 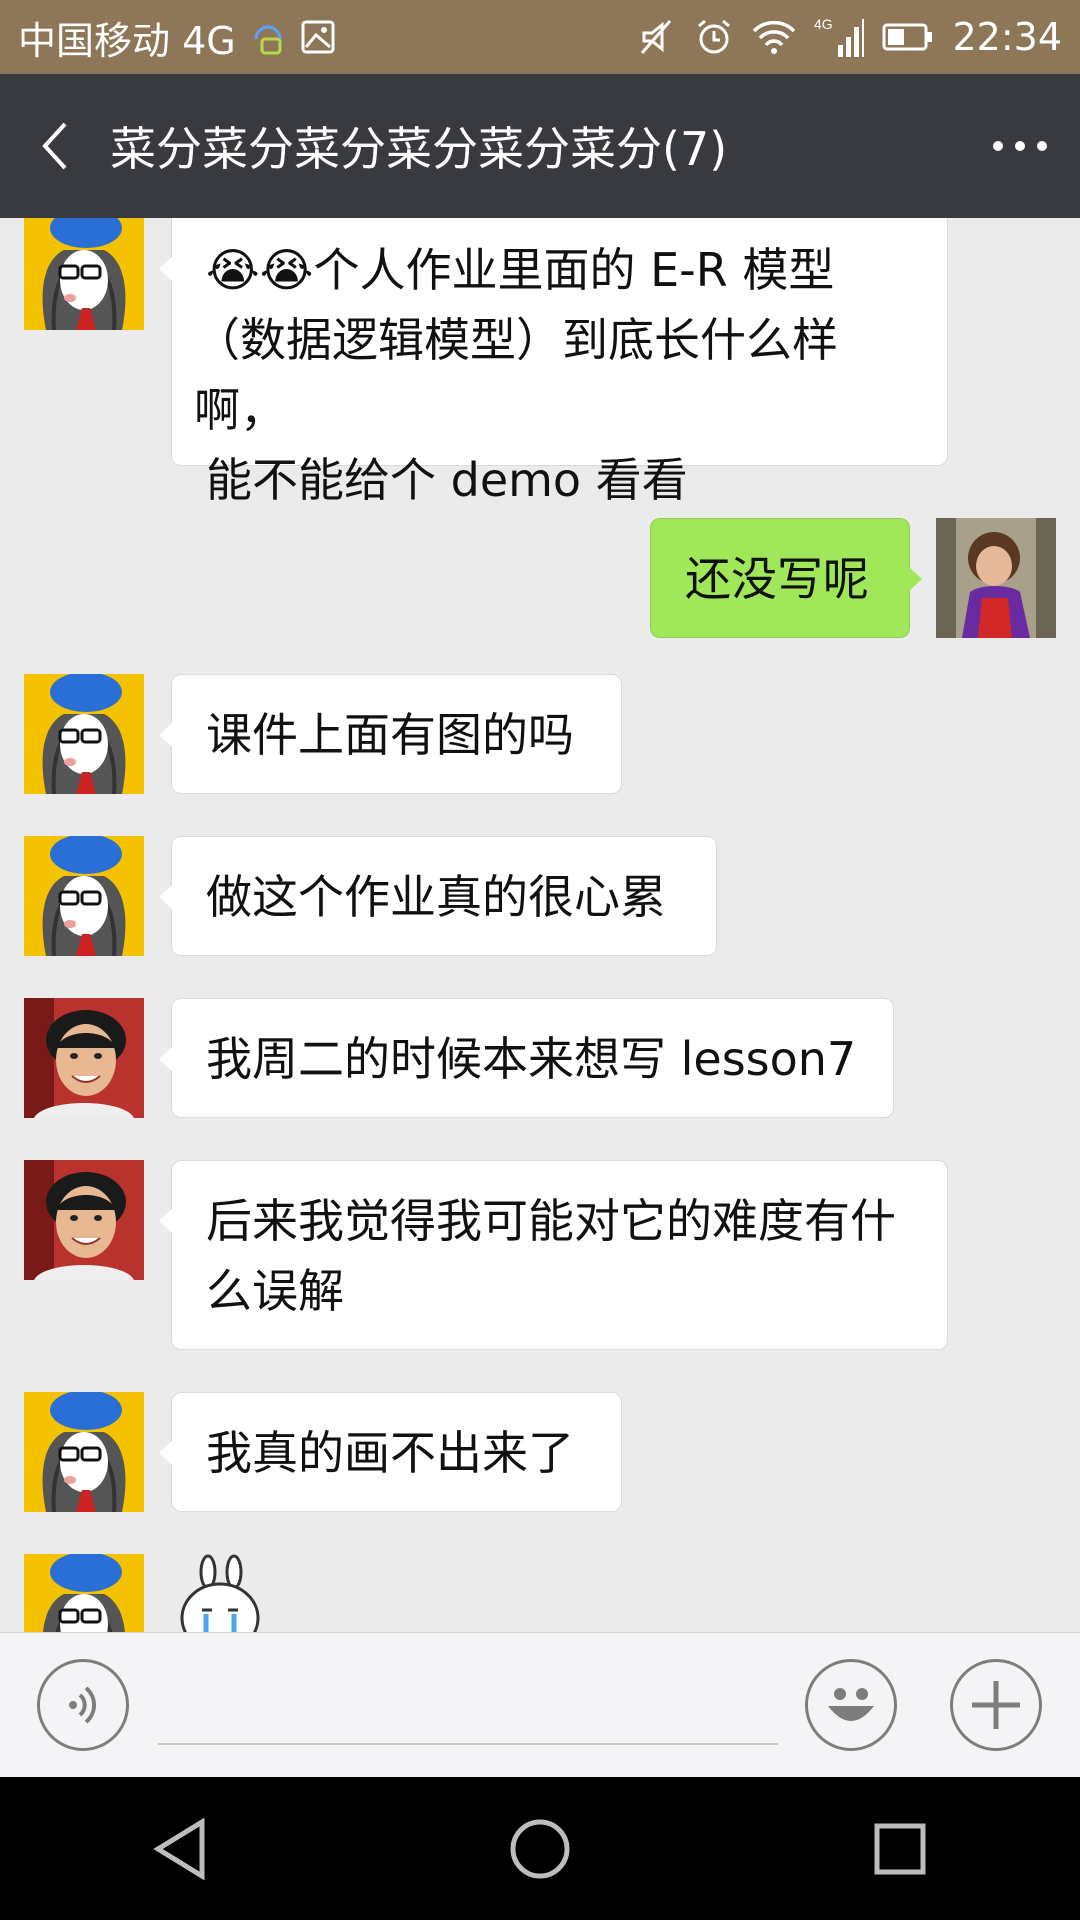 I want to click on message-input, so click(x=468, y=1709).